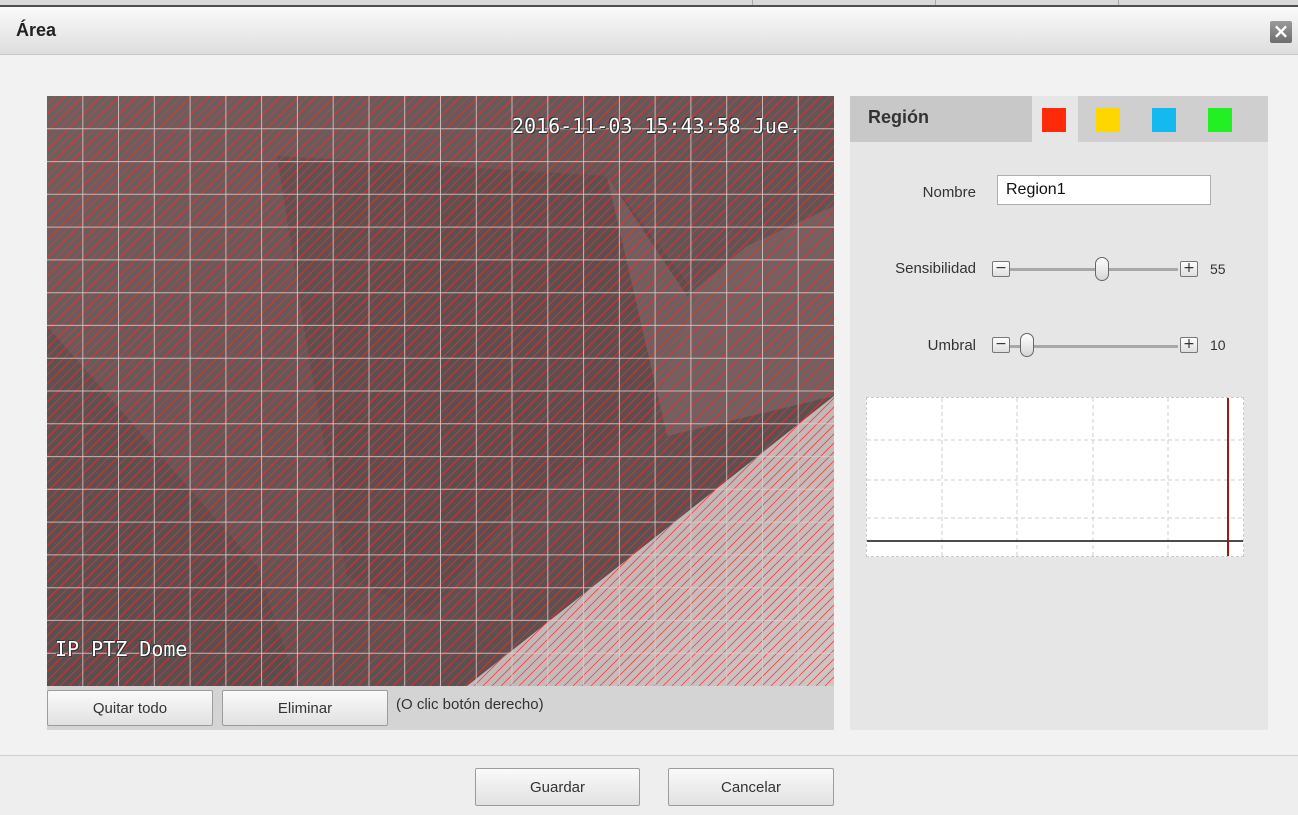 The height and width of the screenshot is (815, 1298). I want to click on sensitivity-value: 55, so click(1218, 269).